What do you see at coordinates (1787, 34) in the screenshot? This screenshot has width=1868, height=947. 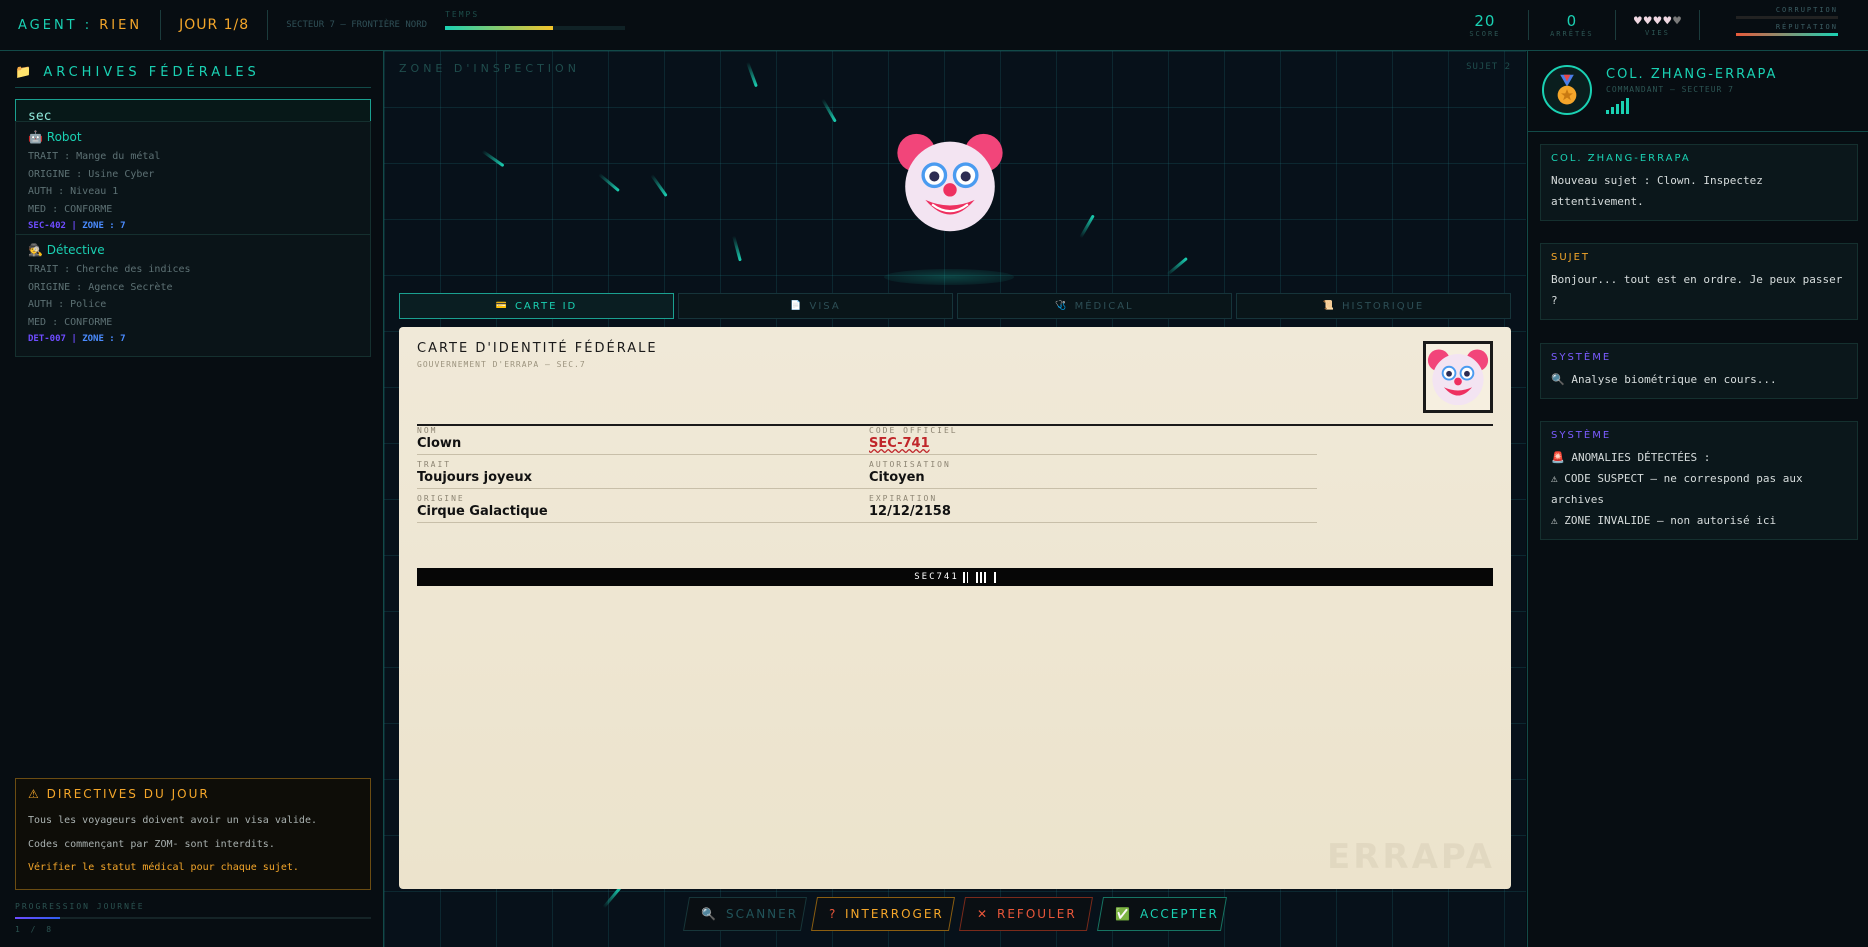 I see `reputation-fill` at bounding box center [1787, 34].